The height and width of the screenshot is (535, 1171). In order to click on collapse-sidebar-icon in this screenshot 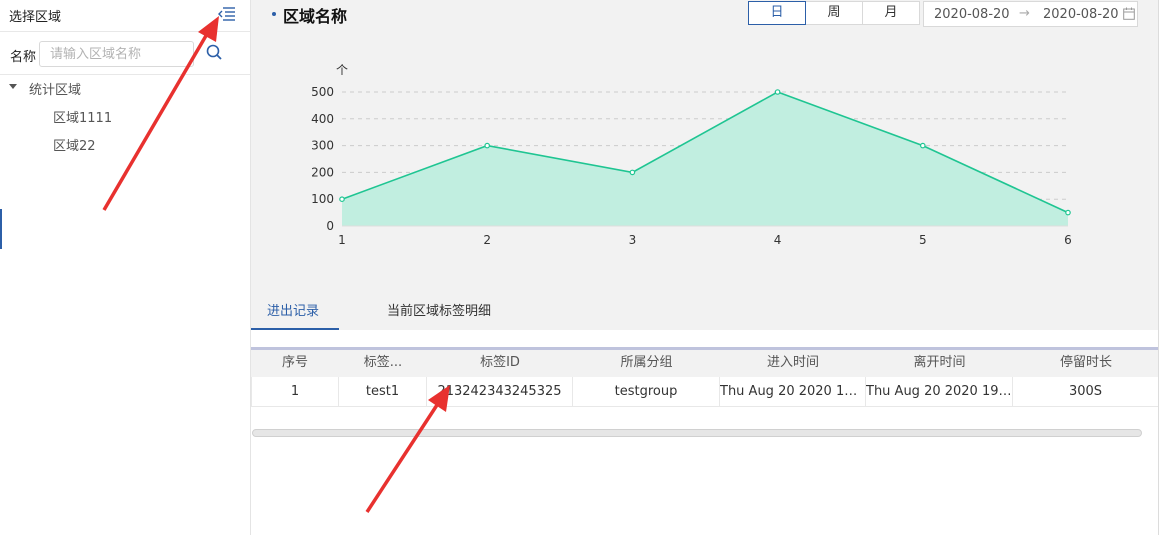, I will do `click(226, 14)`.